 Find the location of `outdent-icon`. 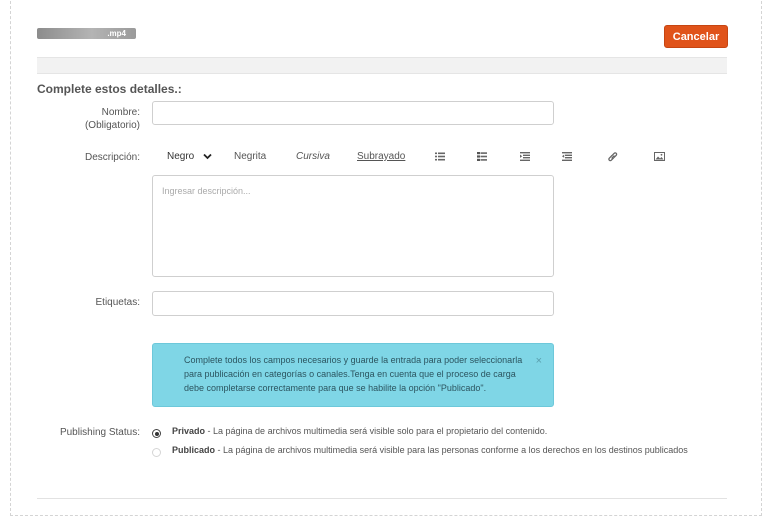

outdent-icon is located at coordinates (525, 156).